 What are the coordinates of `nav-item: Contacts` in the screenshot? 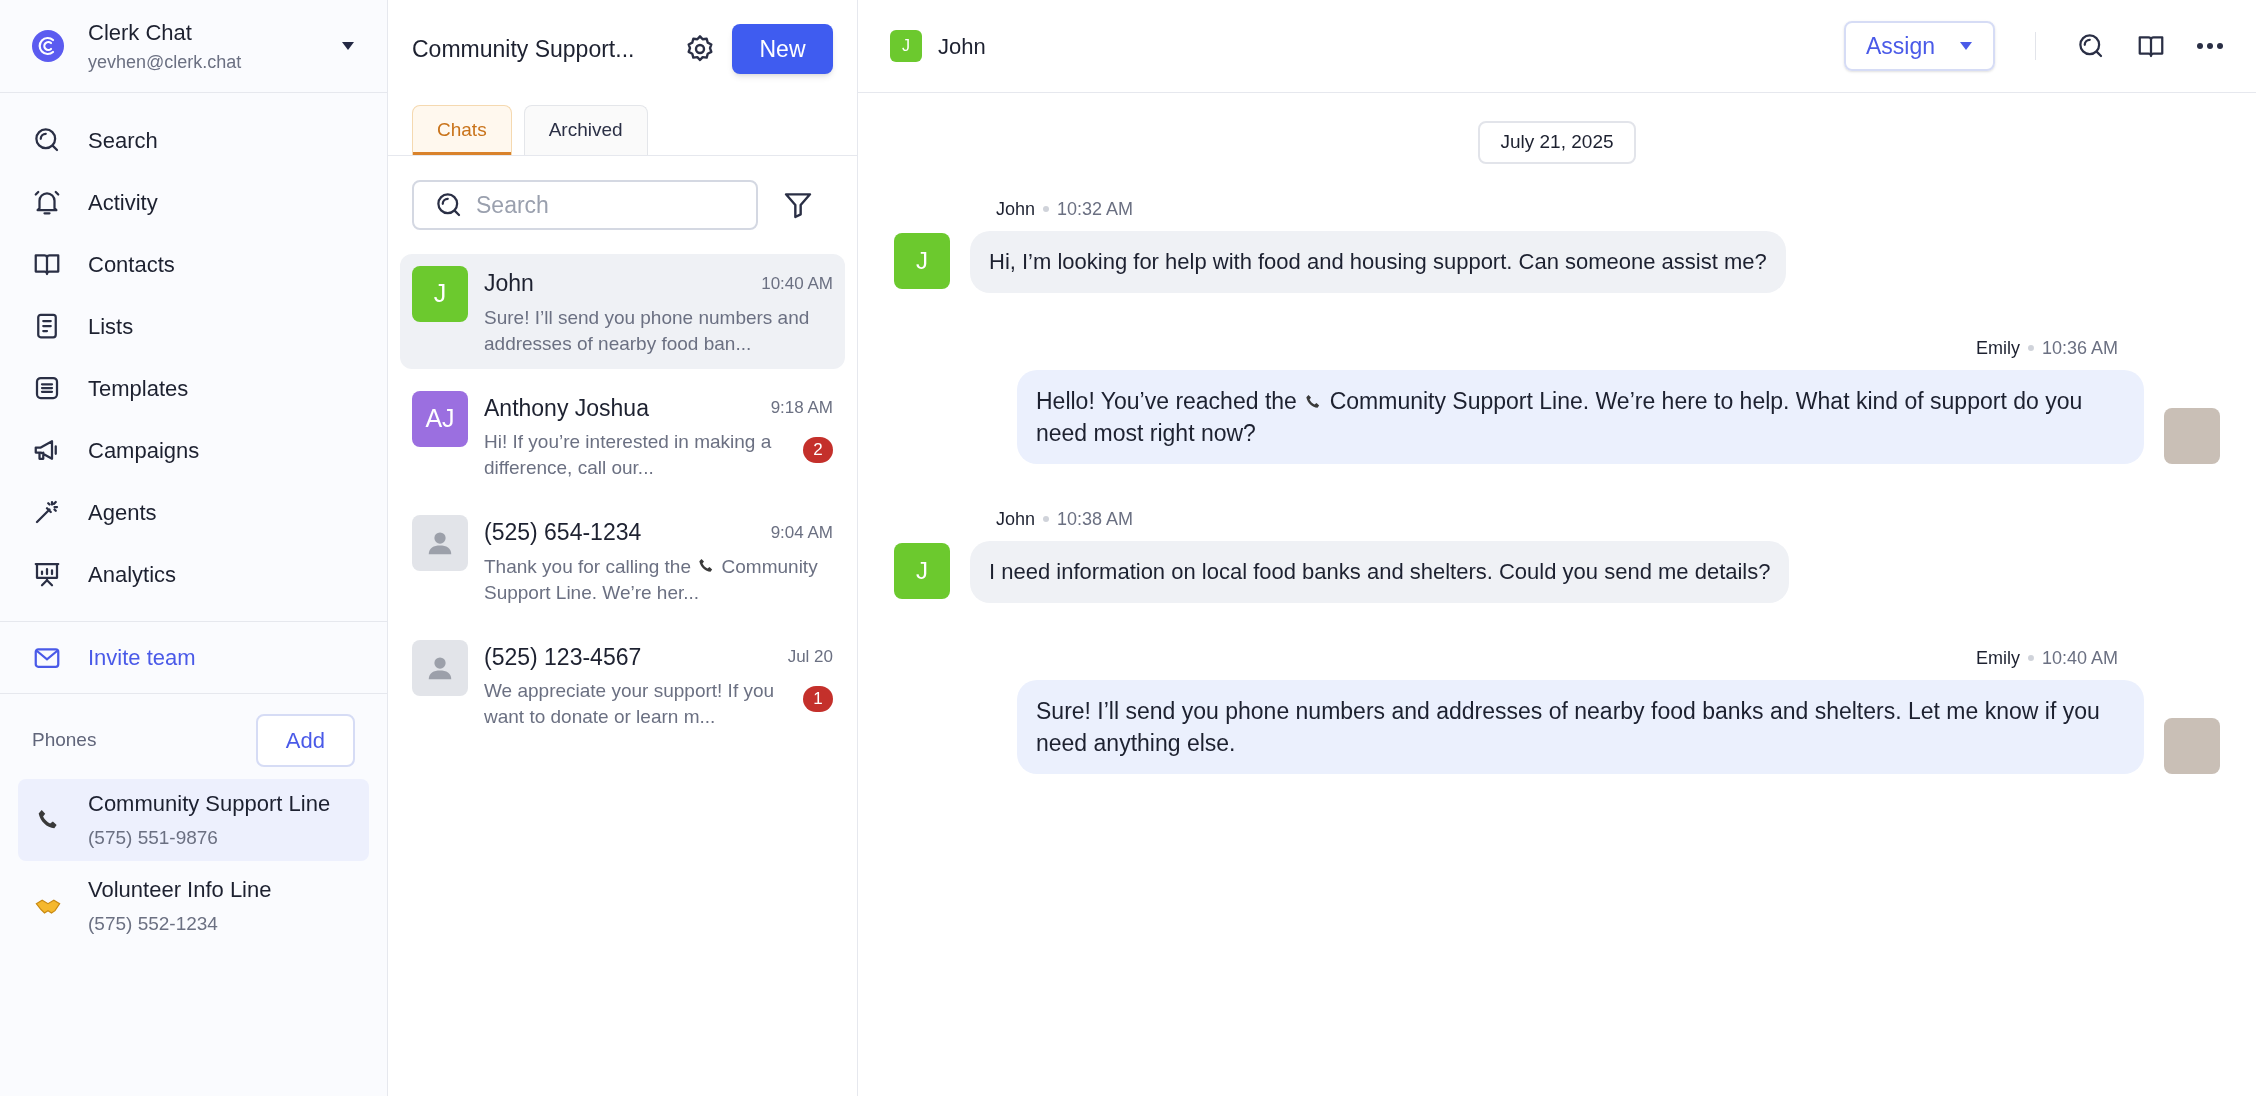 It's located at (193, 264).